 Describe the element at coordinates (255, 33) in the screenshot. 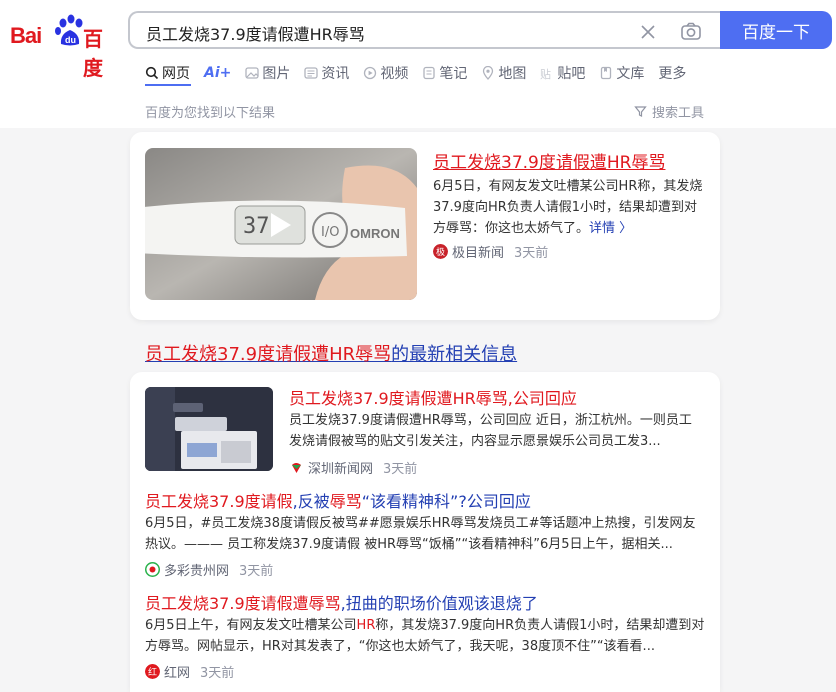

I see `search-input: 员工发烧37.9度请假遭HR辱骂` at that location.